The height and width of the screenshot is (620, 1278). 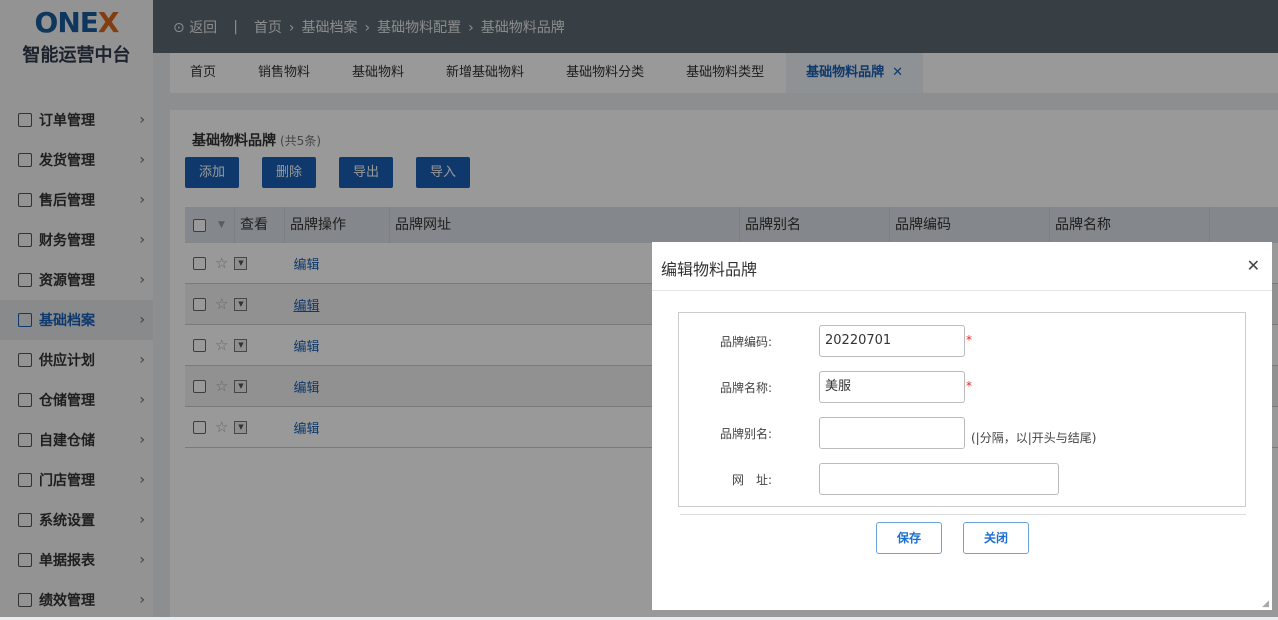 What do you see at coordinates (1265, 604) in the screenshot?
I see `resize-handle: ◢` at bounding box center [1265, 604].